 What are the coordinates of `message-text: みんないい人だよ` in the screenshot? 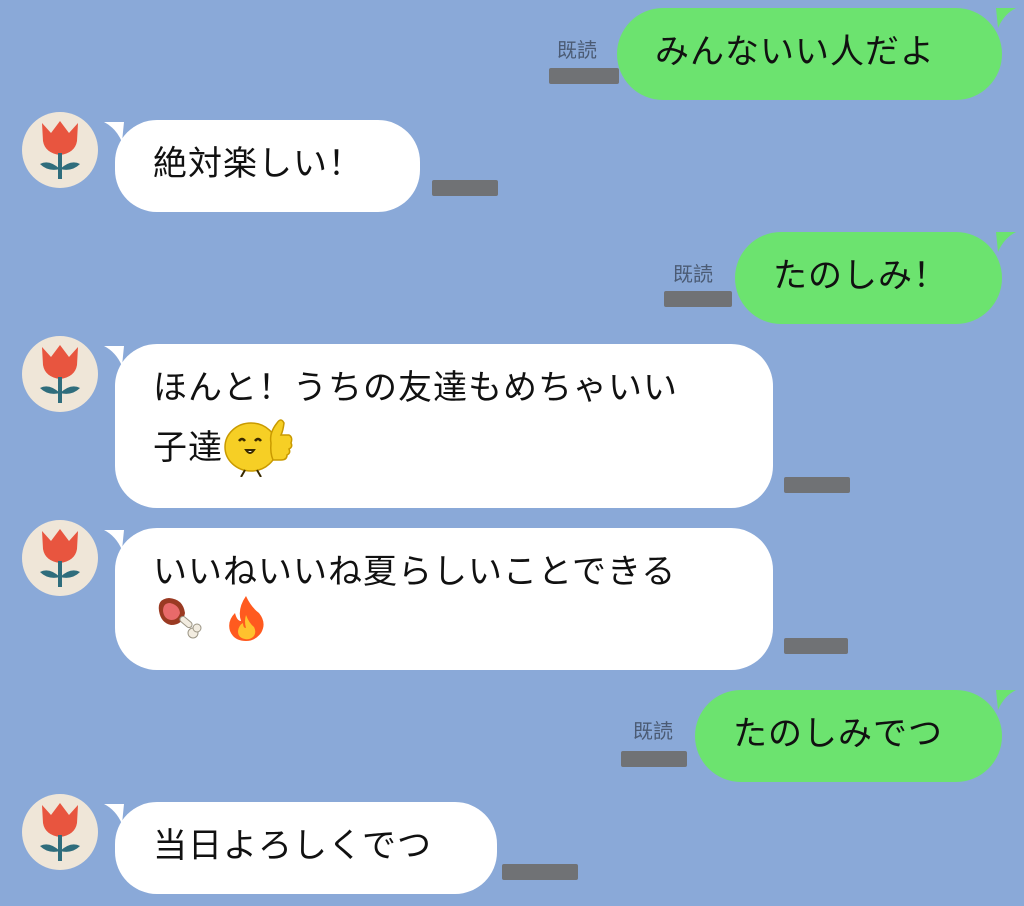 It's located at (795, 52).